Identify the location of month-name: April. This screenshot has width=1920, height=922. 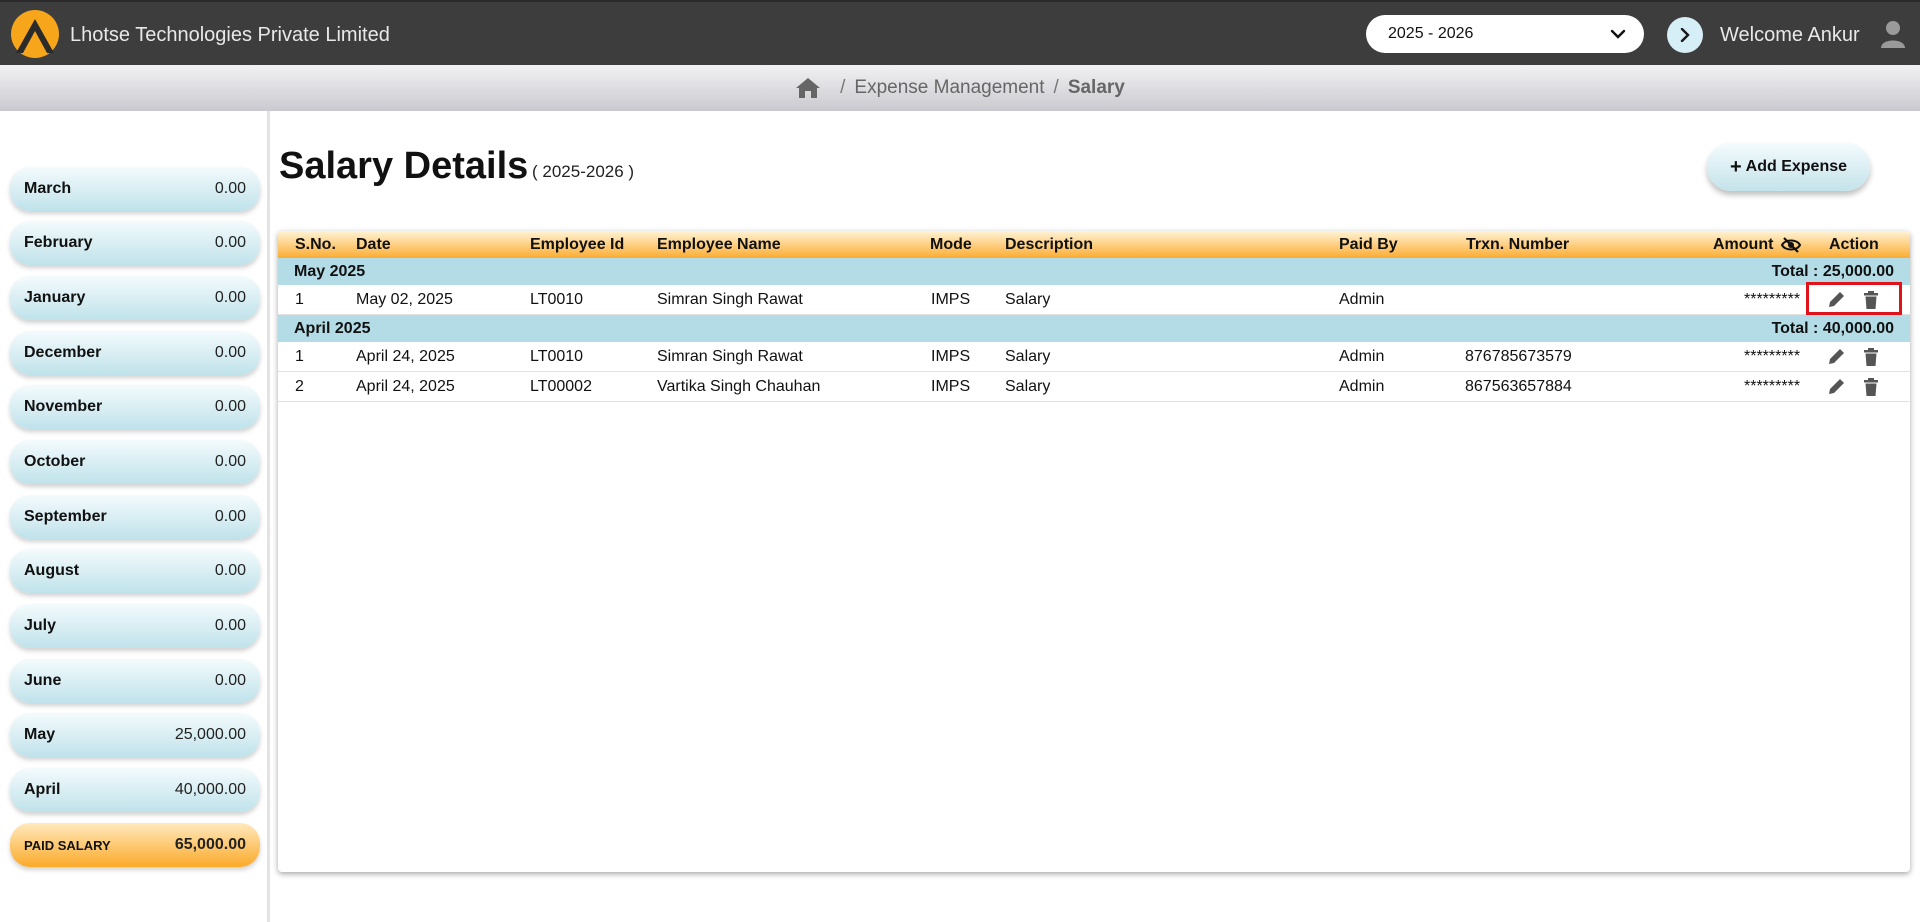
(42, 789).